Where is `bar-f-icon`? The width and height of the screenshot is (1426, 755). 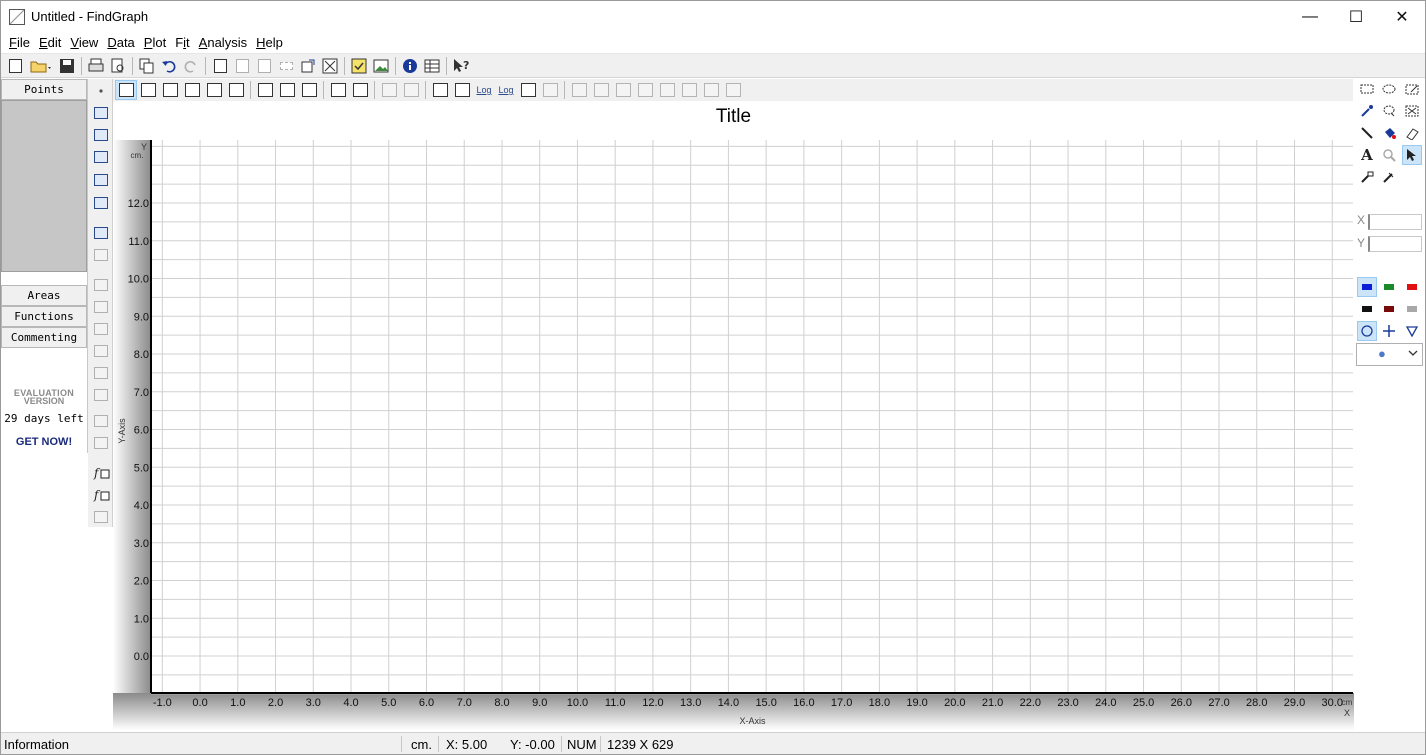
bar-f-icon is located at coordinates (733, 90).